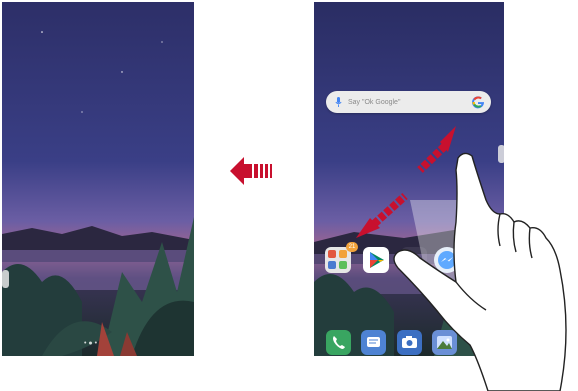 The image size is (578, 391). I want to click on phone-icon, so click(339, 342).